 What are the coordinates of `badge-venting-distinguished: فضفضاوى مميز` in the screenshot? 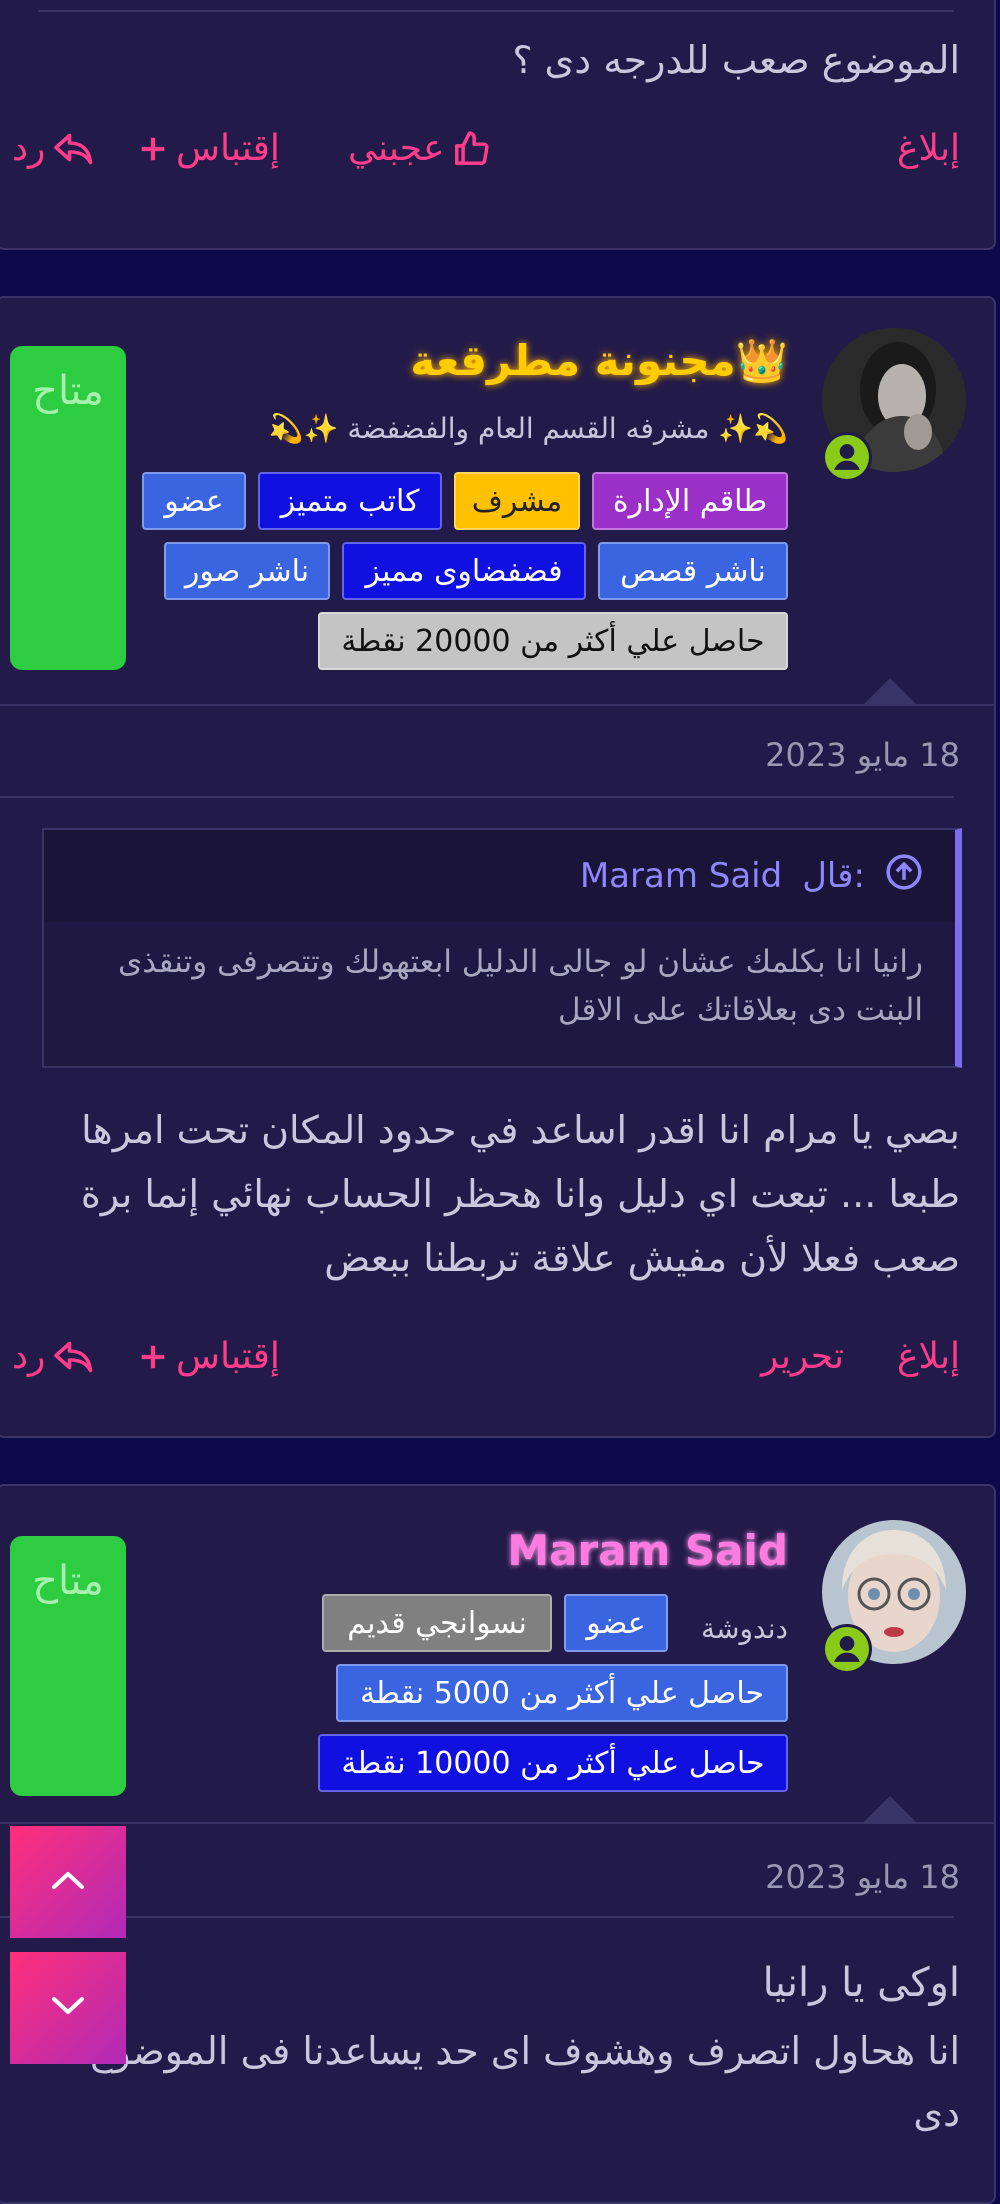 It's located at (464, 571).